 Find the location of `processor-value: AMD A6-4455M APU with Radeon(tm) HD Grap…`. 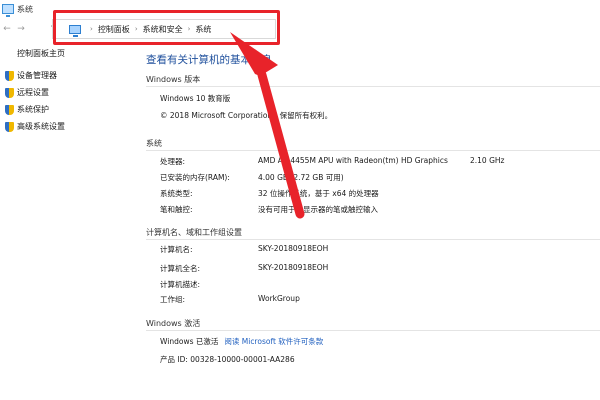

processor-value: AMD A6-4455M APU with Radeon(tm) HD Grap… is located at coordinates (353, 160).